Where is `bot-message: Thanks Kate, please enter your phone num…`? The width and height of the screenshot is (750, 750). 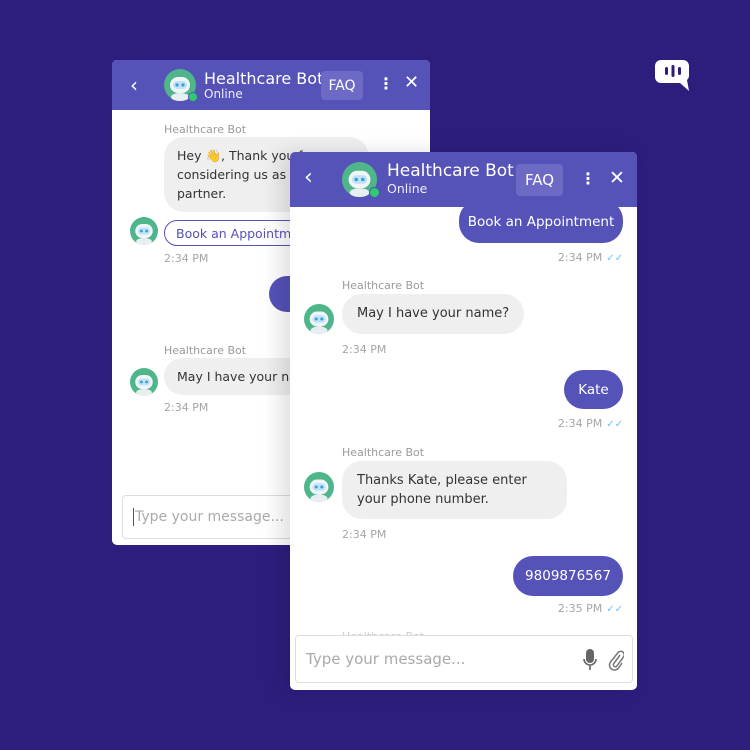
bot-message: Thanks Kate, please enter your phone num… is located at coordinates (454, 490).